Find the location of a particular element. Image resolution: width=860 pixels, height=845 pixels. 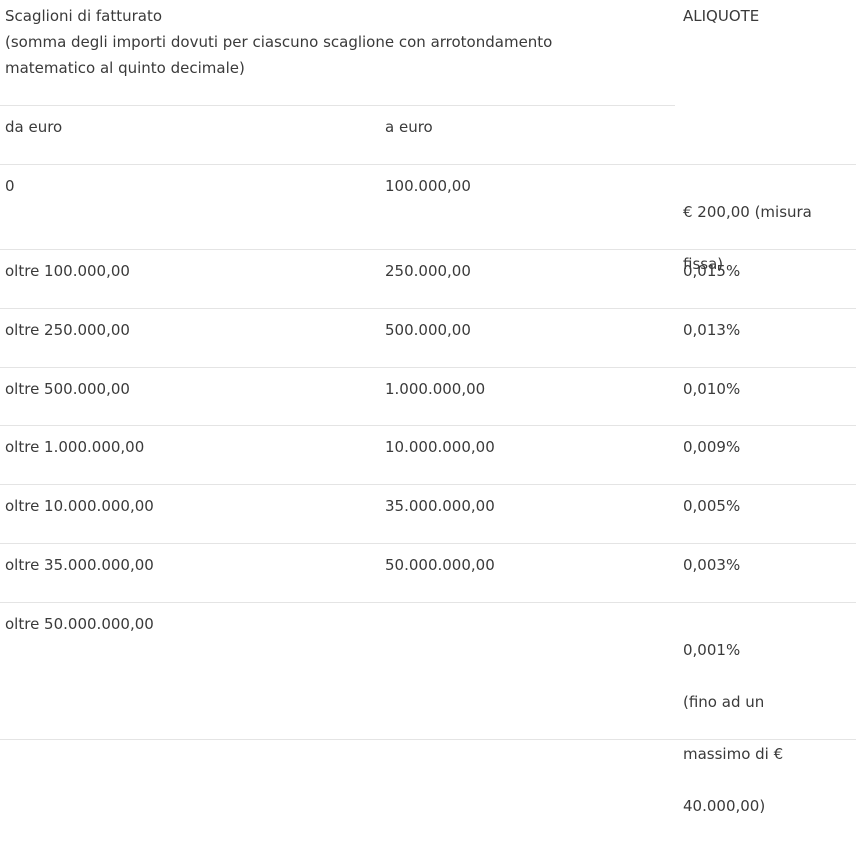

row-from: oltre 100.000,00 is located at coordinates (67, 271).